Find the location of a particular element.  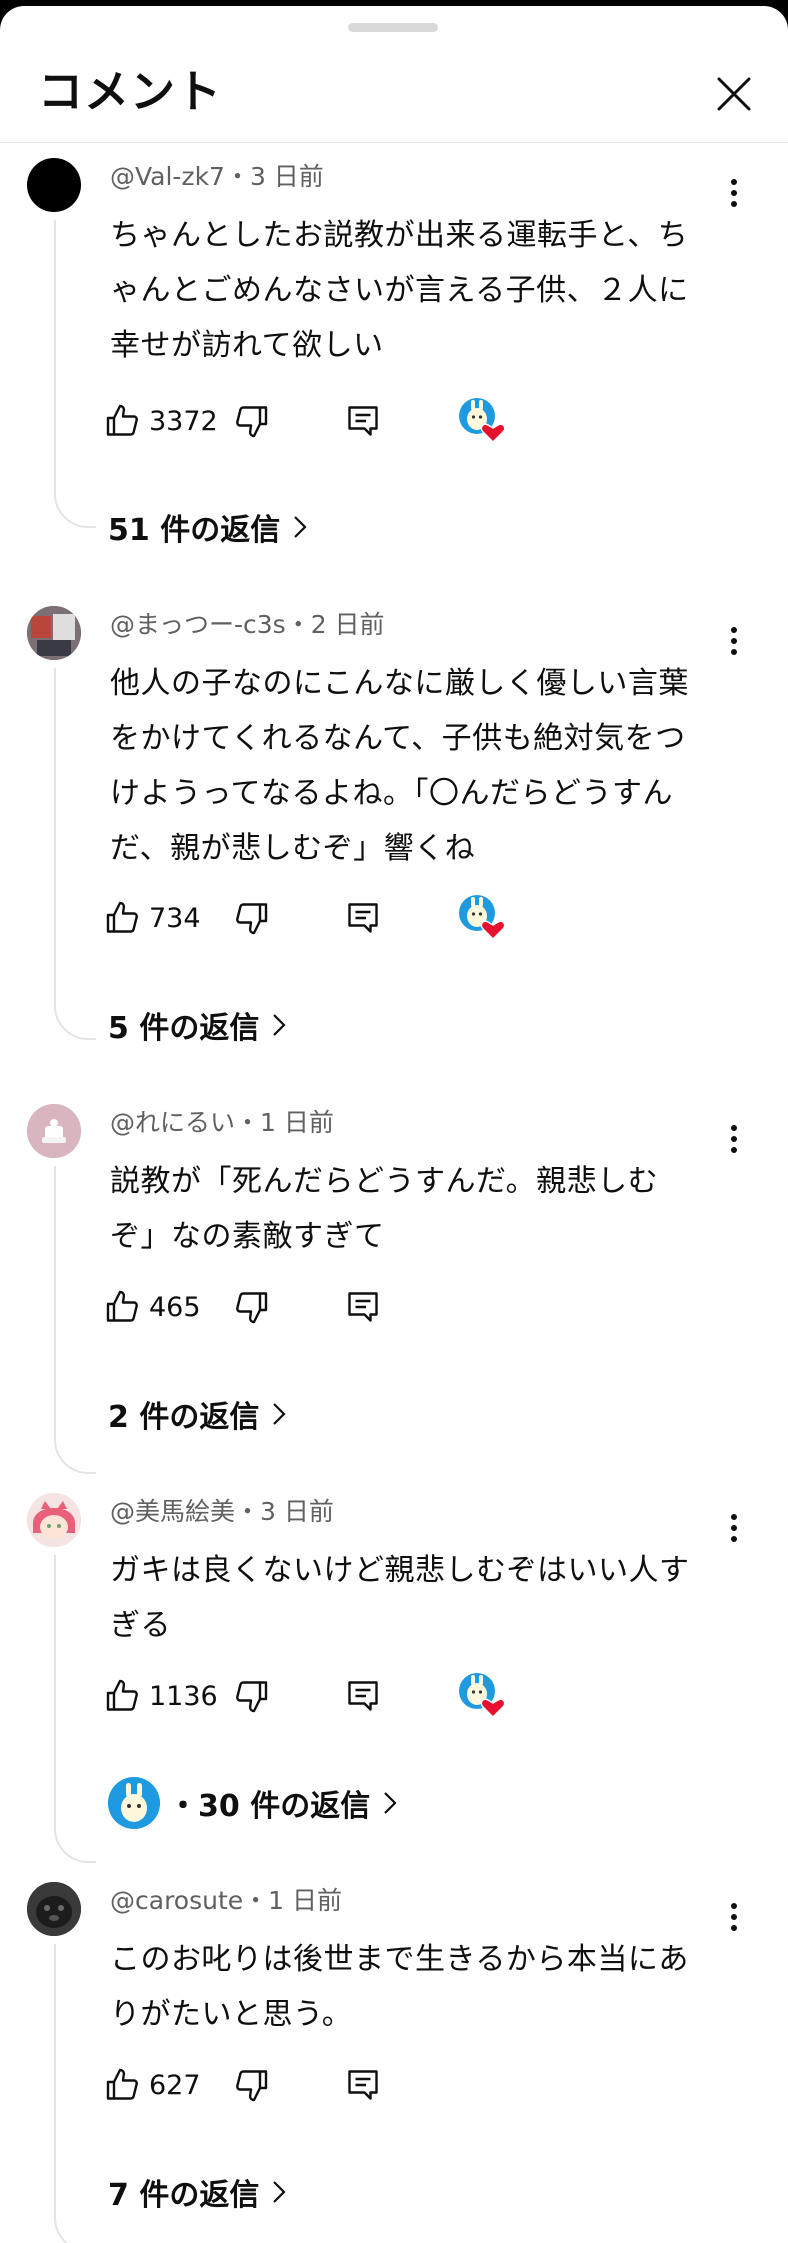

replies-label: 7 件の返信 is located at coordinates (184, 2195).